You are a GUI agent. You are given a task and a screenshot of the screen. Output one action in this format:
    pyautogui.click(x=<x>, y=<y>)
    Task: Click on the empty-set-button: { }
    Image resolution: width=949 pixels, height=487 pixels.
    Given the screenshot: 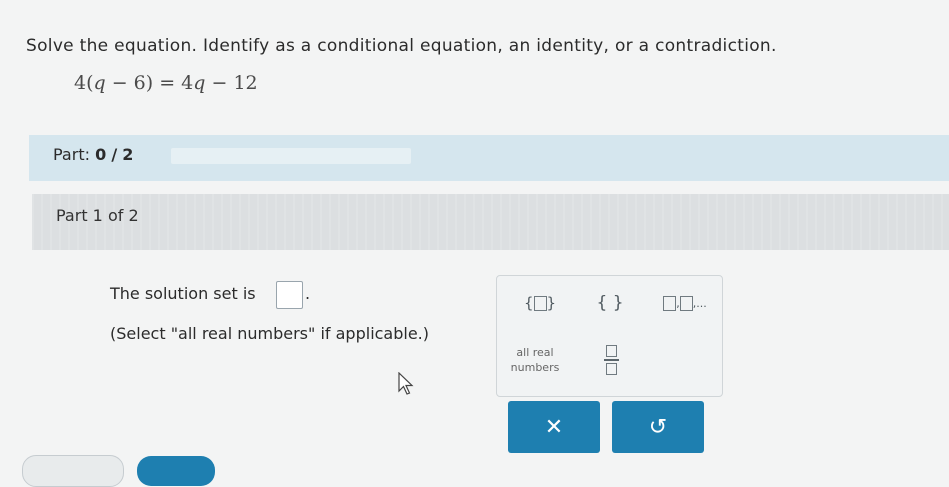 What is the action you would take?
    pyautogui.click(x=610, y=303)
    